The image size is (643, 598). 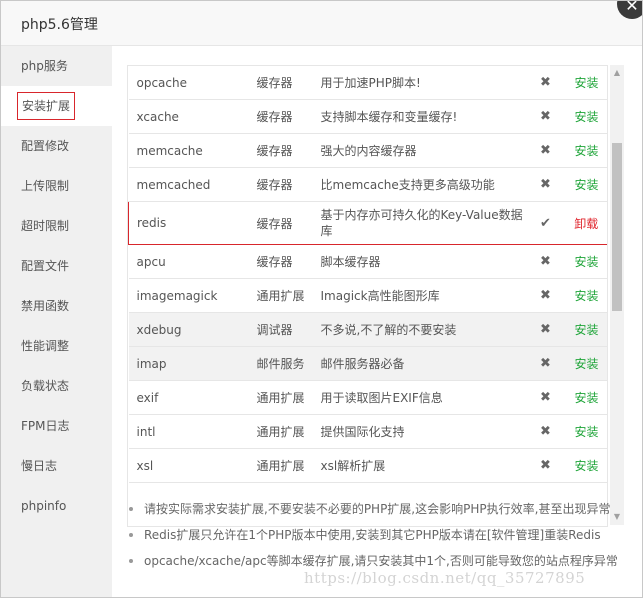 What do you see at coordinates (423, 261) in the screenshot?
I see `extension-description-cell: 脚本缓存器` at bounding box center [423, 261].